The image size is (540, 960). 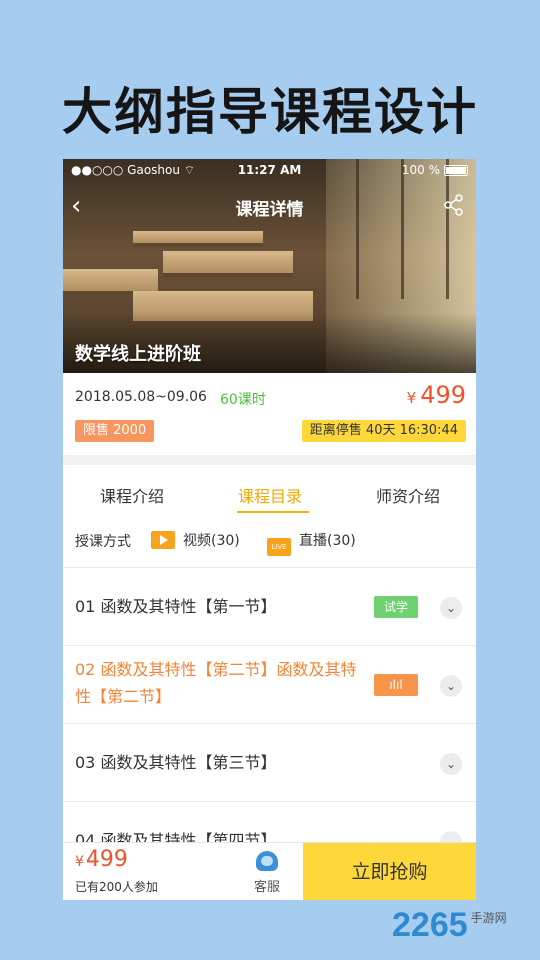 I want to click on headset-icon, so click(x=267, y=861).